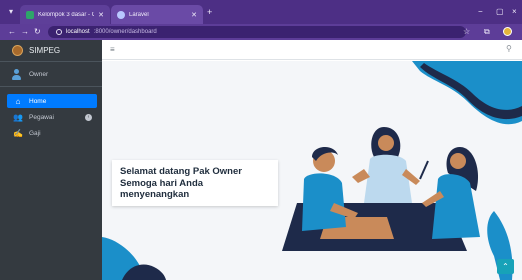 This screenshot has width=522, height=280. I want to click on back-to-top-button: ⌃, so click(505, 266).